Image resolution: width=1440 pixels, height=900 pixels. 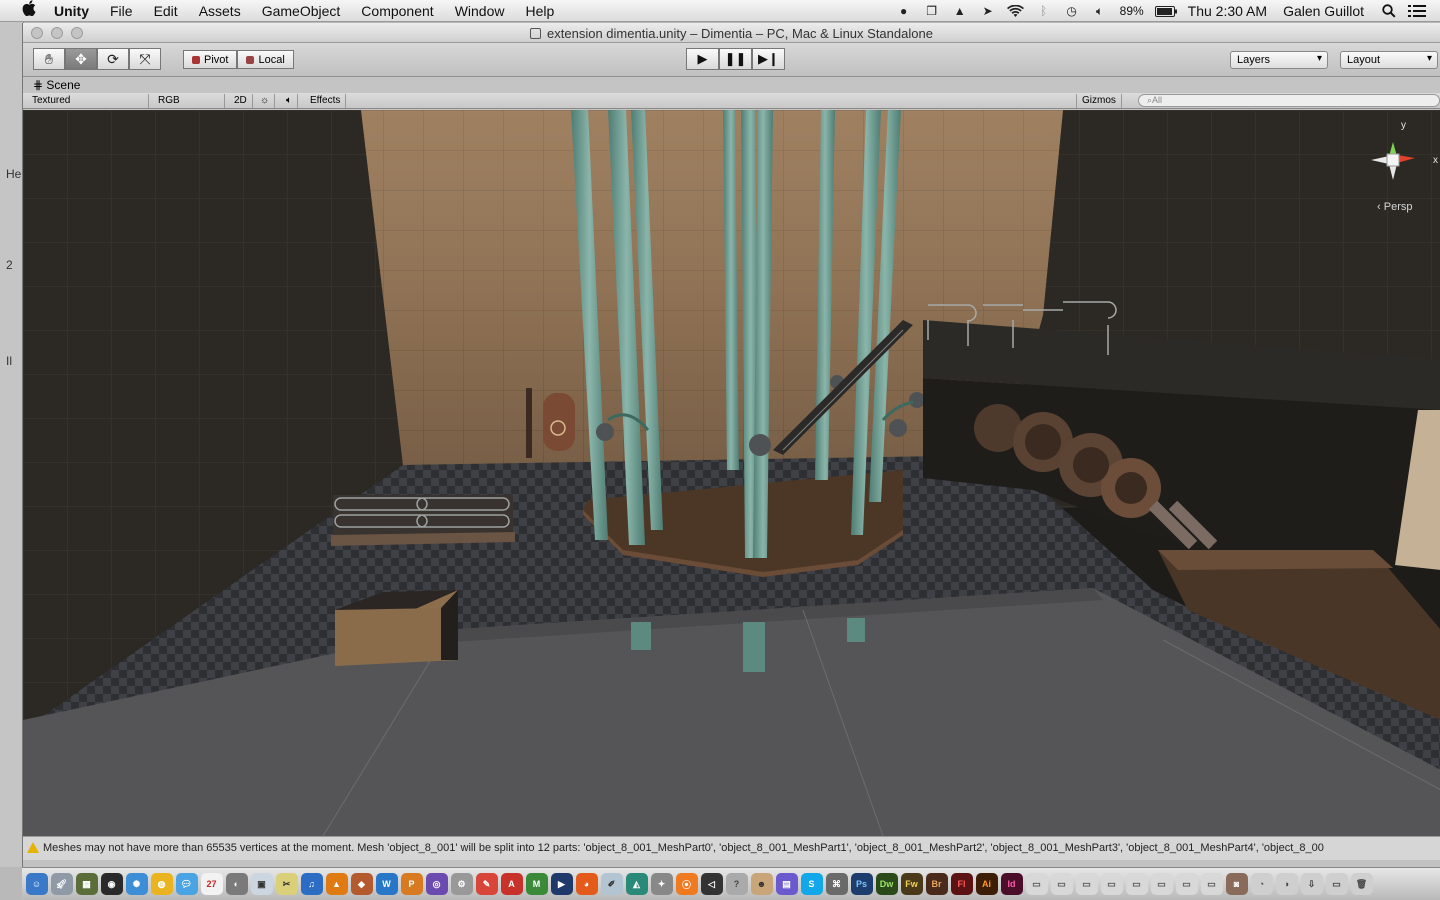 What do you see at coordinates (1099, 101) in the screenshot?
I see `gizmos-dropdown: Gizmos` at bounding box center [1099, 101].